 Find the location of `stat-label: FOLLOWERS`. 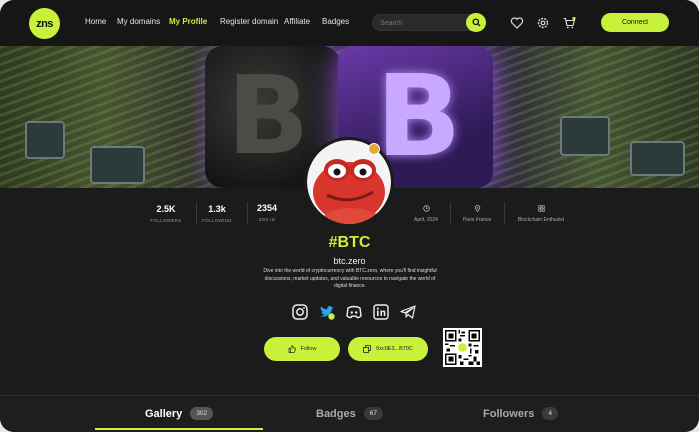

stat-label: FOLLOWERS is located at coordinates (166, 220).